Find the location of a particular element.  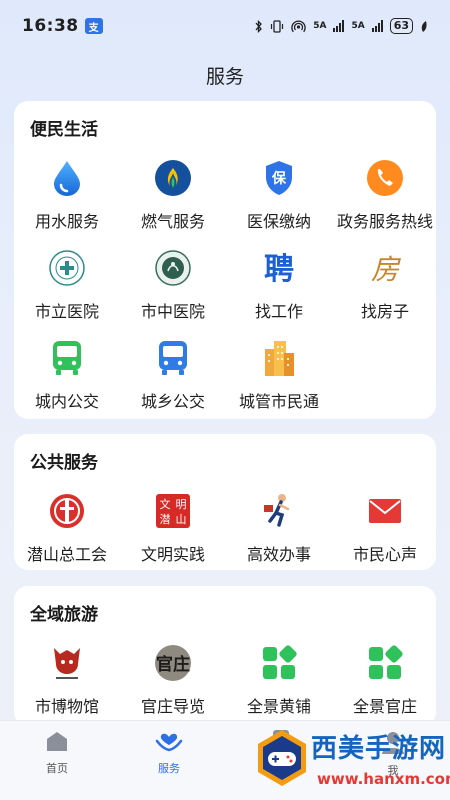

service-tcm-hospital: 市中医院 is located at coordinates (173, 285).